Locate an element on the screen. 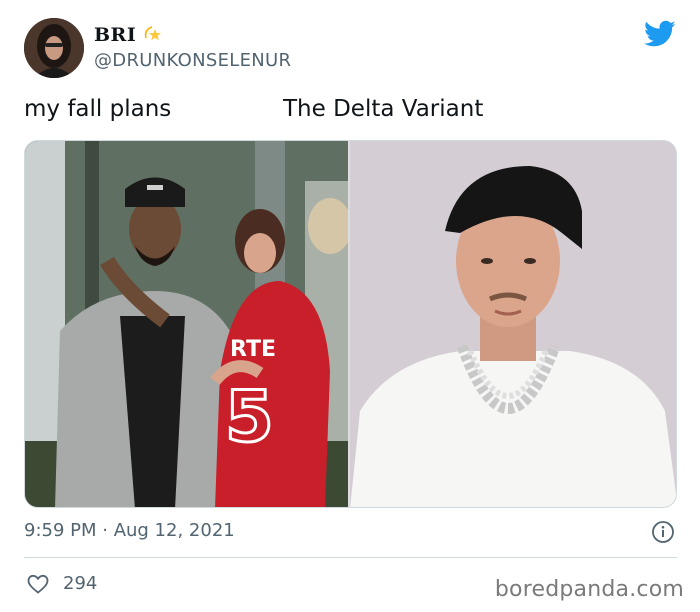  author-name-row: BRI is located at coordinates (129, 35).